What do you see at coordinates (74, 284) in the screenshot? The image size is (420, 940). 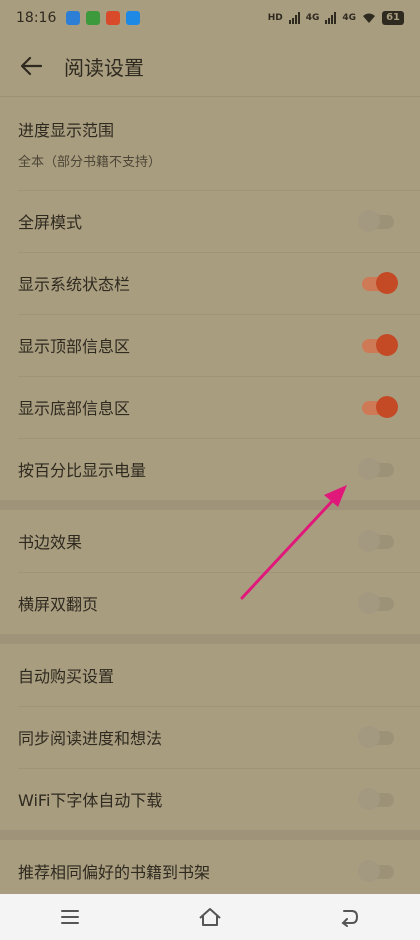 I see `setting-label: 显示系统状态栏` at bounding box center [74, 284].